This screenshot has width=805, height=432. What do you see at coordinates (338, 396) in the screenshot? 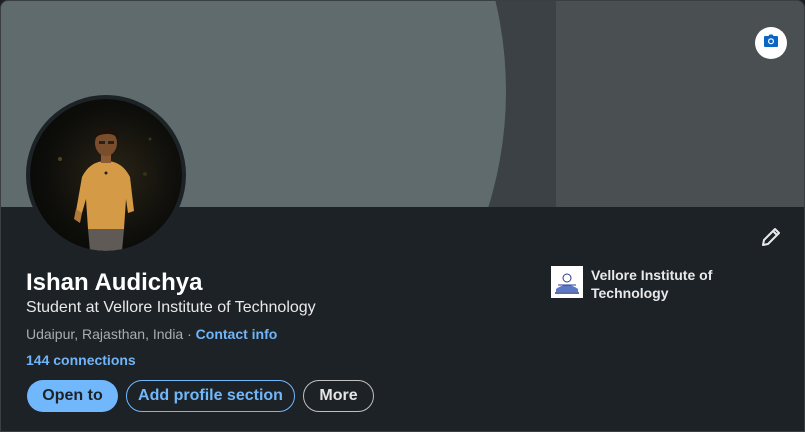
I see `more-button: More` at bounding box center [338, 396].